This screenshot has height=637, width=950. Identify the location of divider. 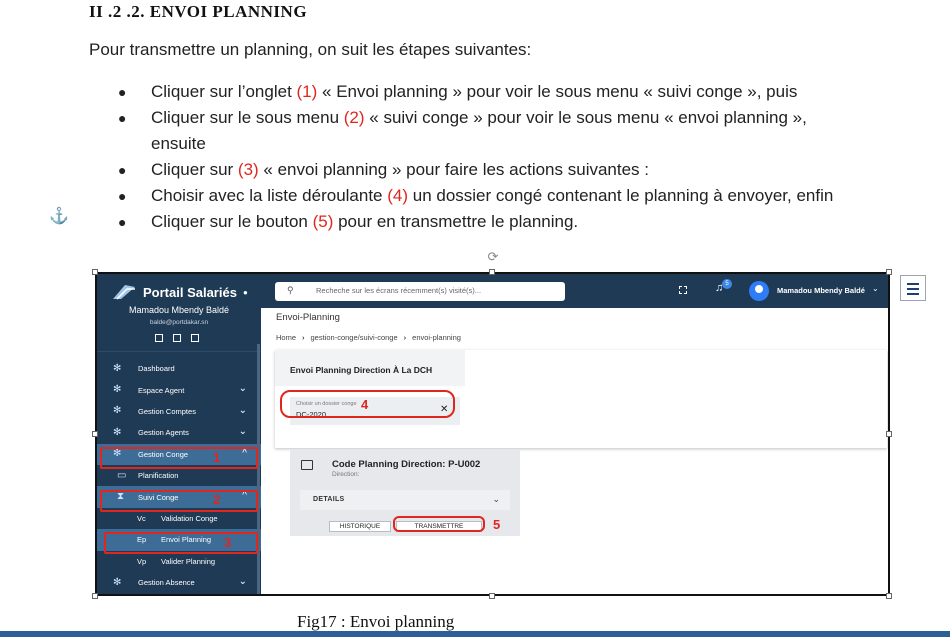
(179, 351).